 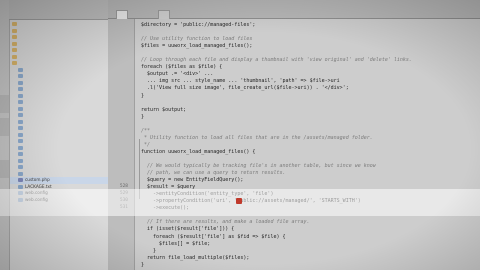 I want to click on tree-item-label: LACKAGE.txt, so click(x=38, y=186).